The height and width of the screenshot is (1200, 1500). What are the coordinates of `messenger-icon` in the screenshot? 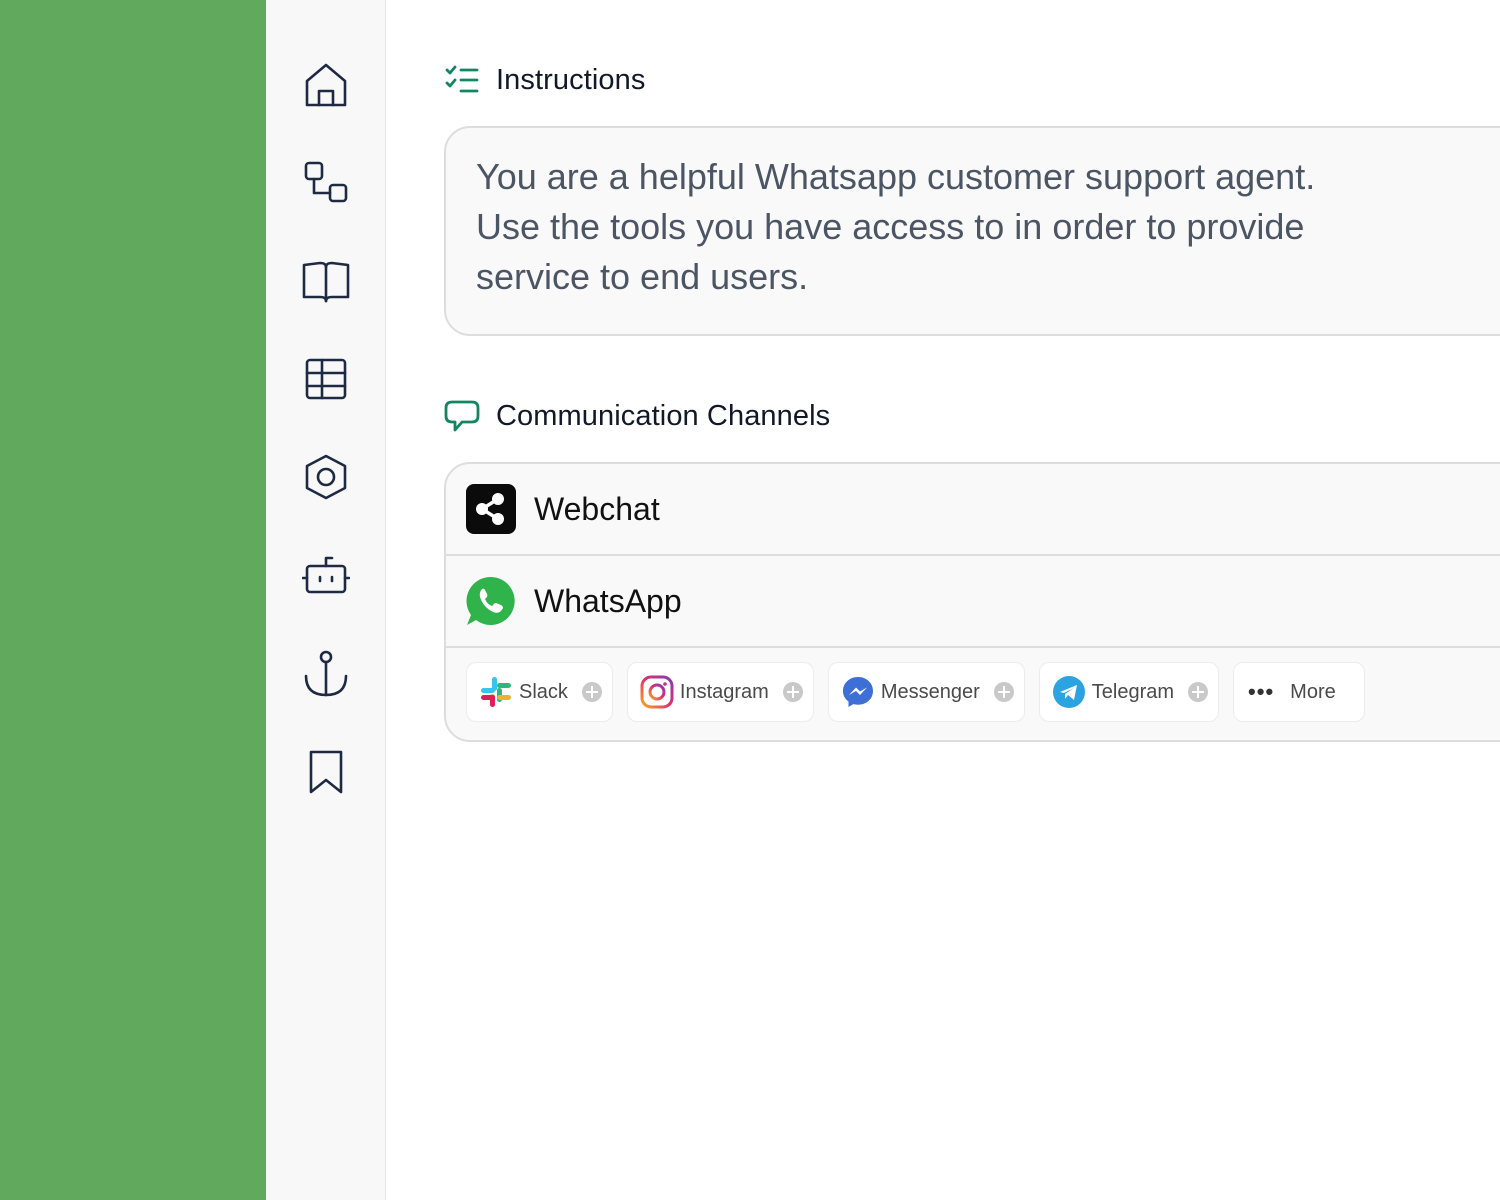 It's located at (858, 692).